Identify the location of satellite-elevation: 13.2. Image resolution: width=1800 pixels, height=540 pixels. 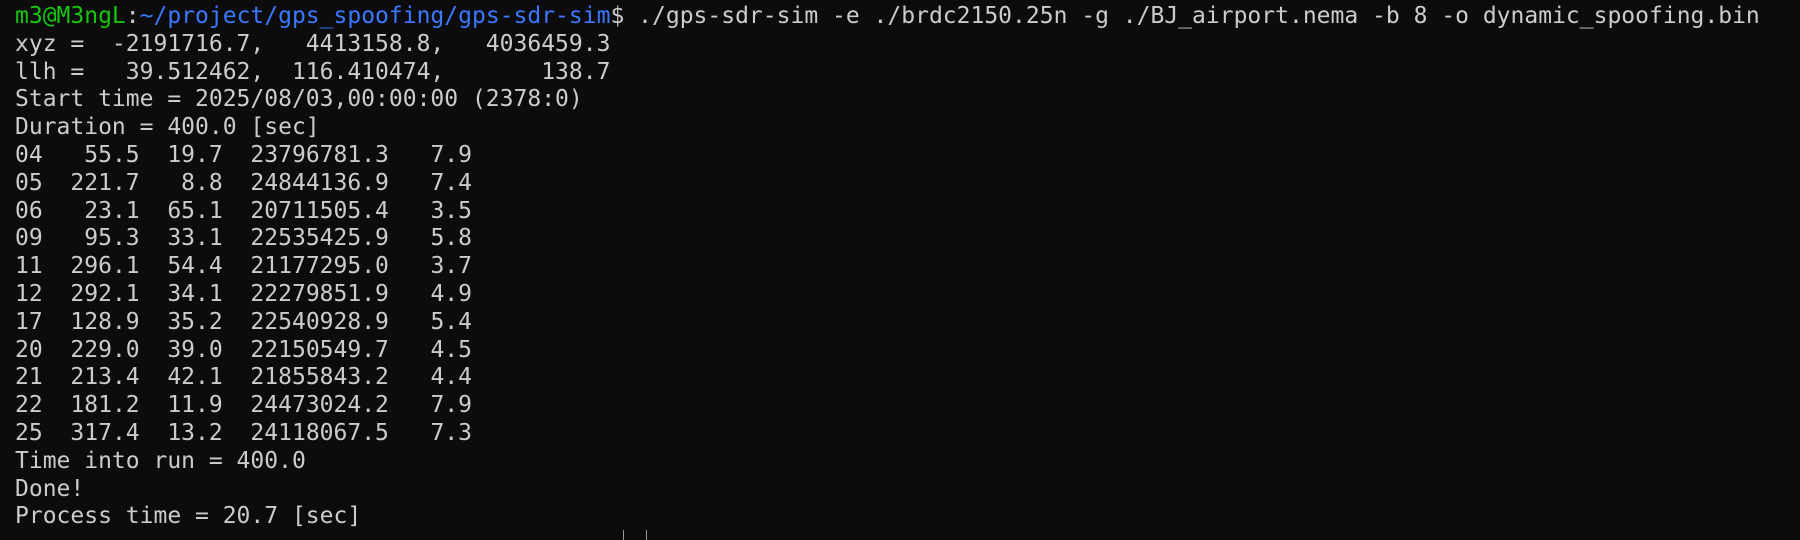
(181, 432).